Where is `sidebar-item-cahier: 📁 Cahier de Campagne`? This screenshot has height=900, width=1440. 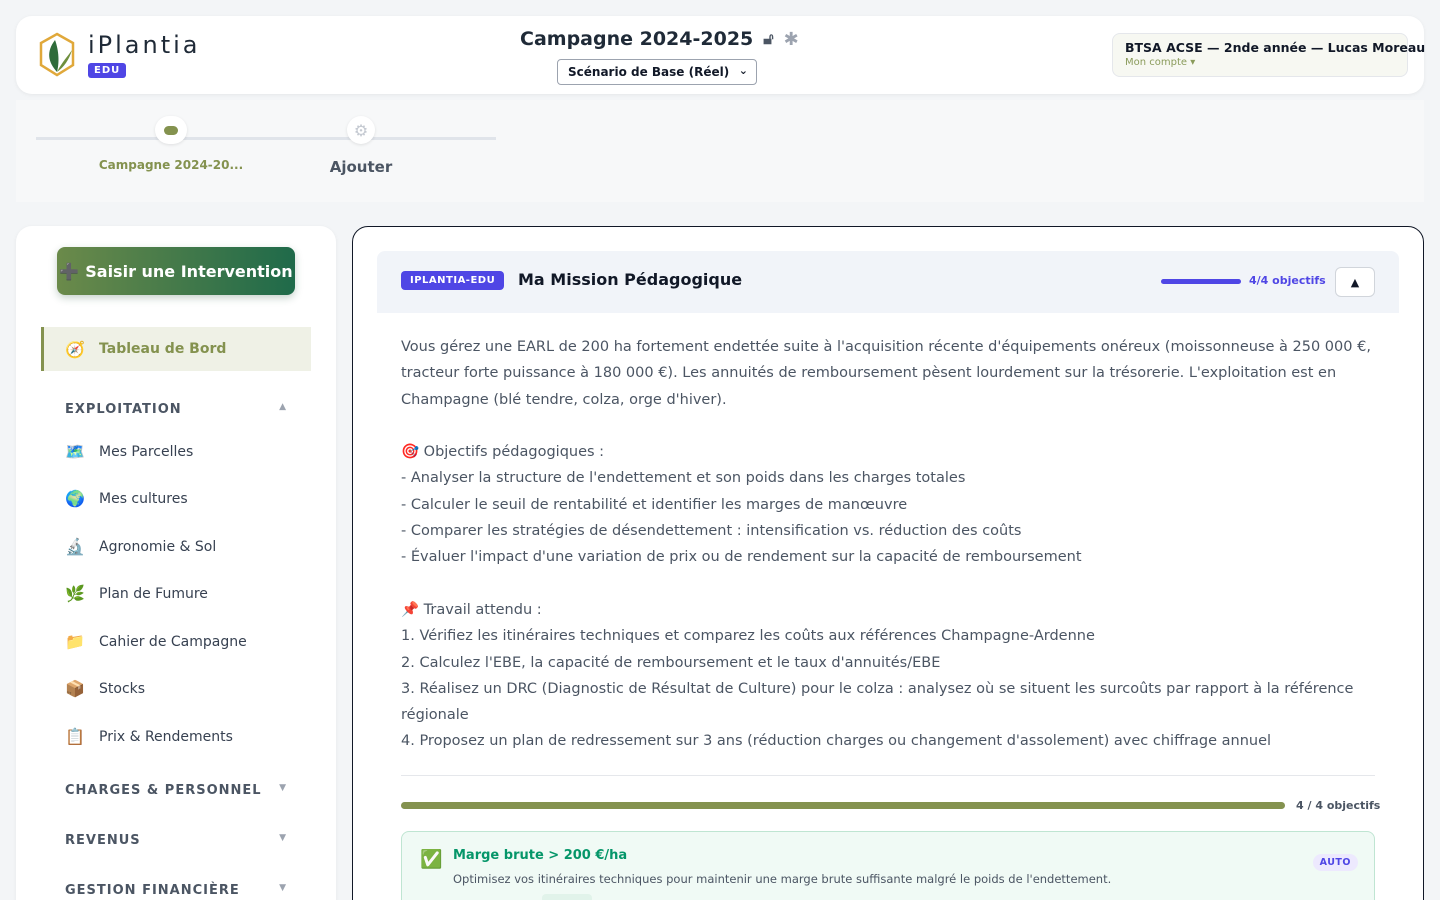
sidebar-item-cahier: 📁 Cahier de Campagne is located at coordinates (156, 641).